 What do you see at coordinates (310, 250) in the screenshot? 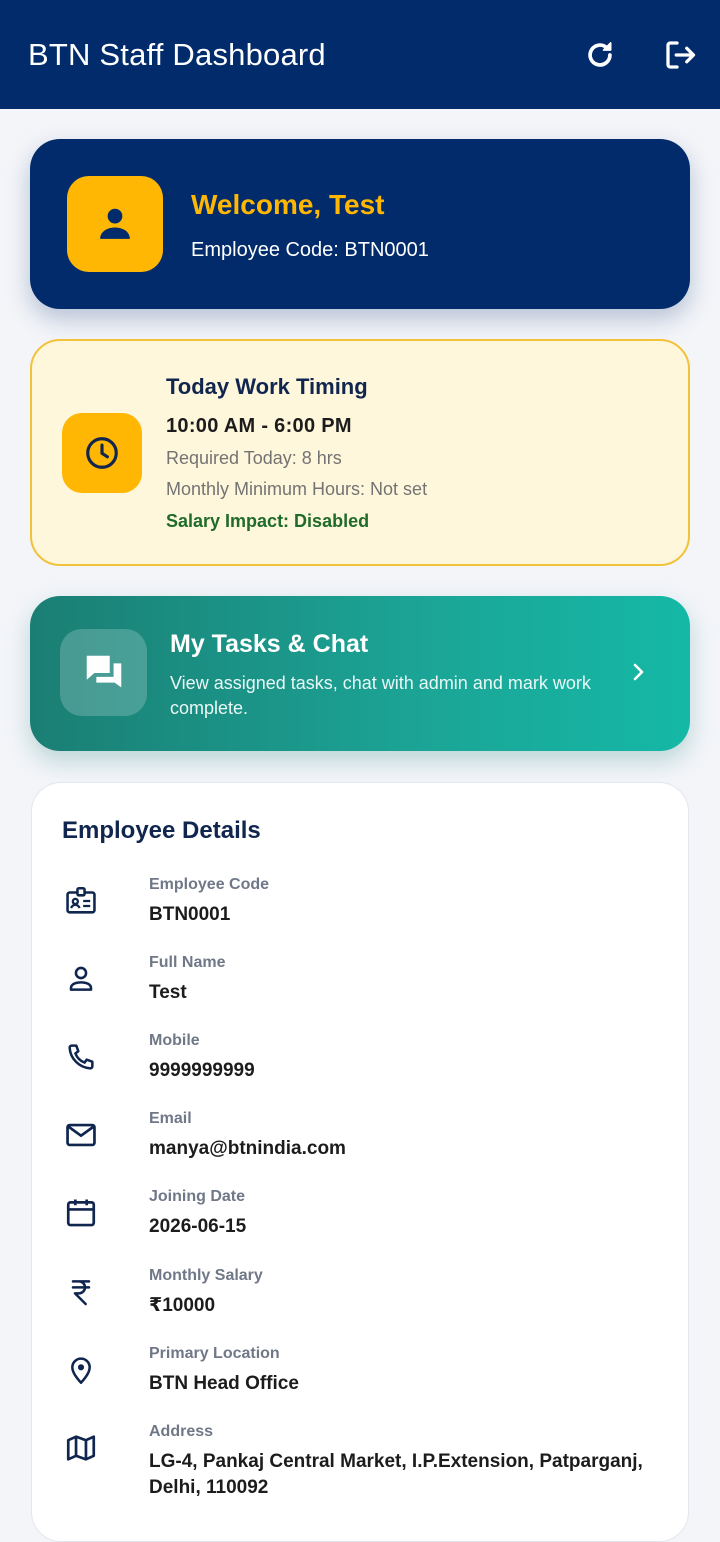
I see `employee-code-text: Employee Code: BTN0001` at bounding box center [310, 250].